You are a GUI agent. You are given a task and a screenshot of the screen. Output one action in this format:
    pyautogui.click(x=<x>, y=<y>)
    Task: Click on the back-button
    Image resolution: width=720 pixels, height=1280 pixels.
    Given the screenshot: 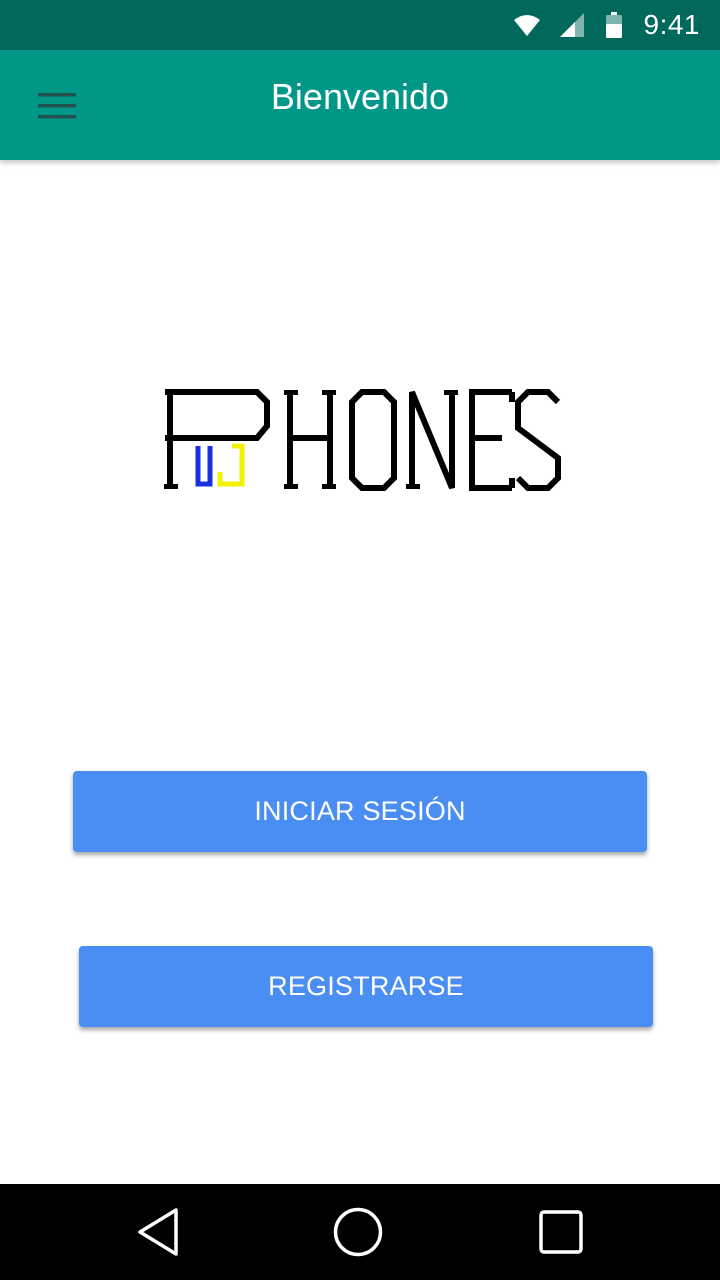 What is the action you would take?
    pyautogui.click(x=158, y=1232)
    